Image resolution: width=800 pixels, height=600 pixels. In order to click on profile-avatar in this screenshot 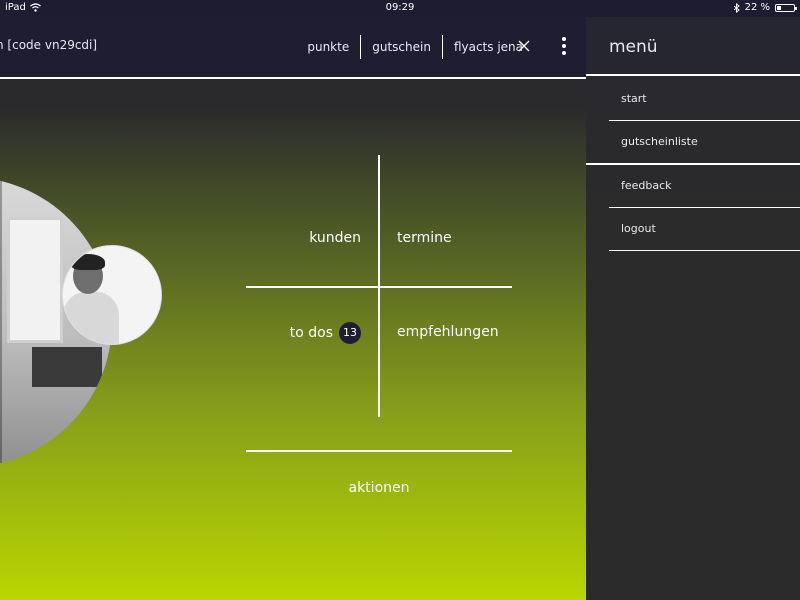, I will do `click(112, 295)`.